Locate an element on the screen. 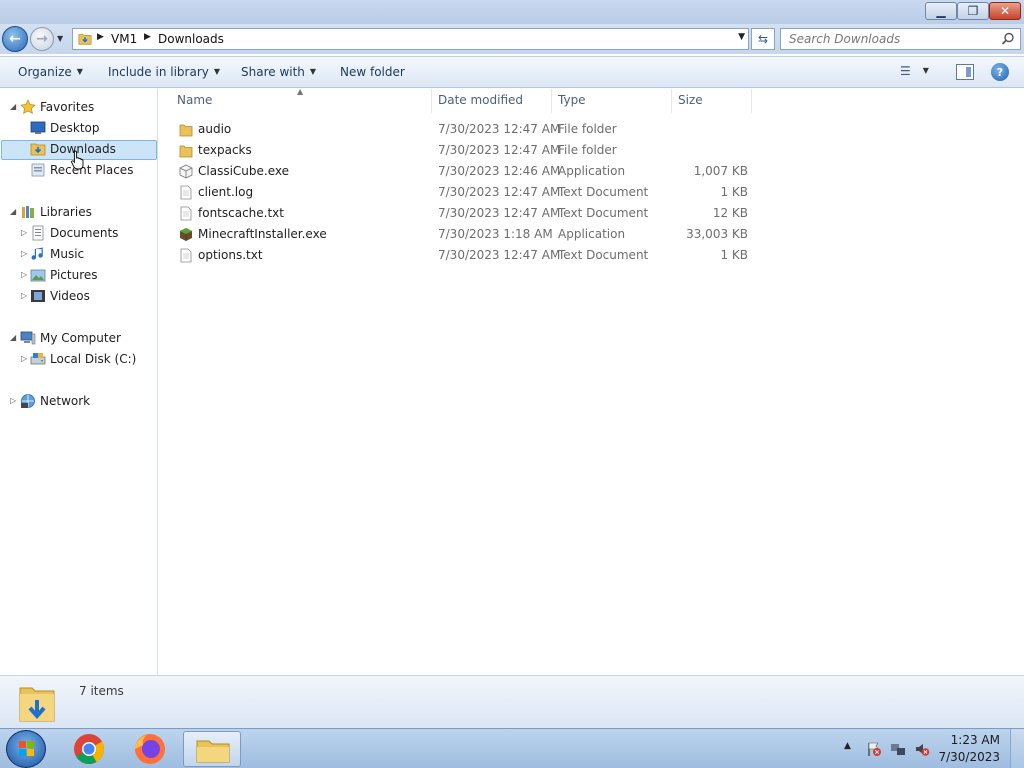 The height and width of the screenshot is (768, 1024). clock-time: 1:23 AM is located at coordinates (975, 740).